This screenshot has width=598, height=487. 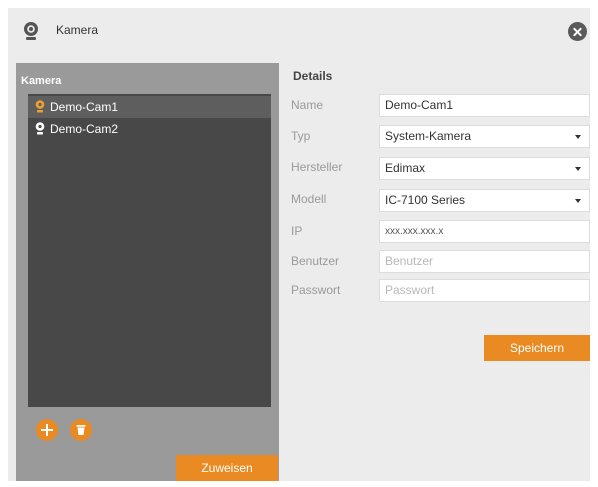 I want to click on name-field: Demo-Cam1, so click(x=484, y=105).